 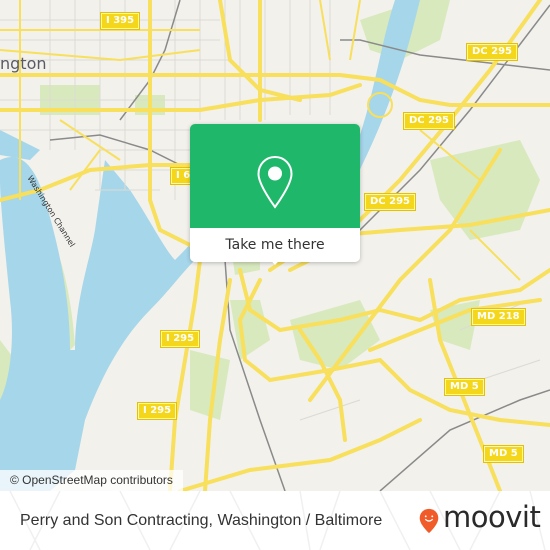 I want to click on moovit-logo-icon, so click(x=429, y=521).